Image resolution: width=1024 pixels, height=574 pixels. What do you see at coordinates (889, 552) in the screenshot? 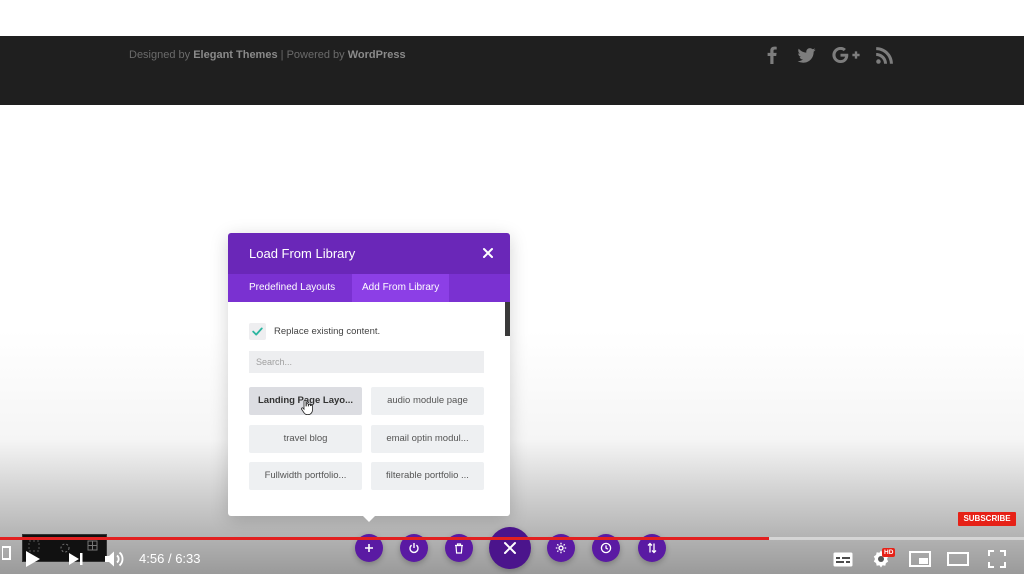
I see `hd-badge: HD` at bounding box center [889, 552].